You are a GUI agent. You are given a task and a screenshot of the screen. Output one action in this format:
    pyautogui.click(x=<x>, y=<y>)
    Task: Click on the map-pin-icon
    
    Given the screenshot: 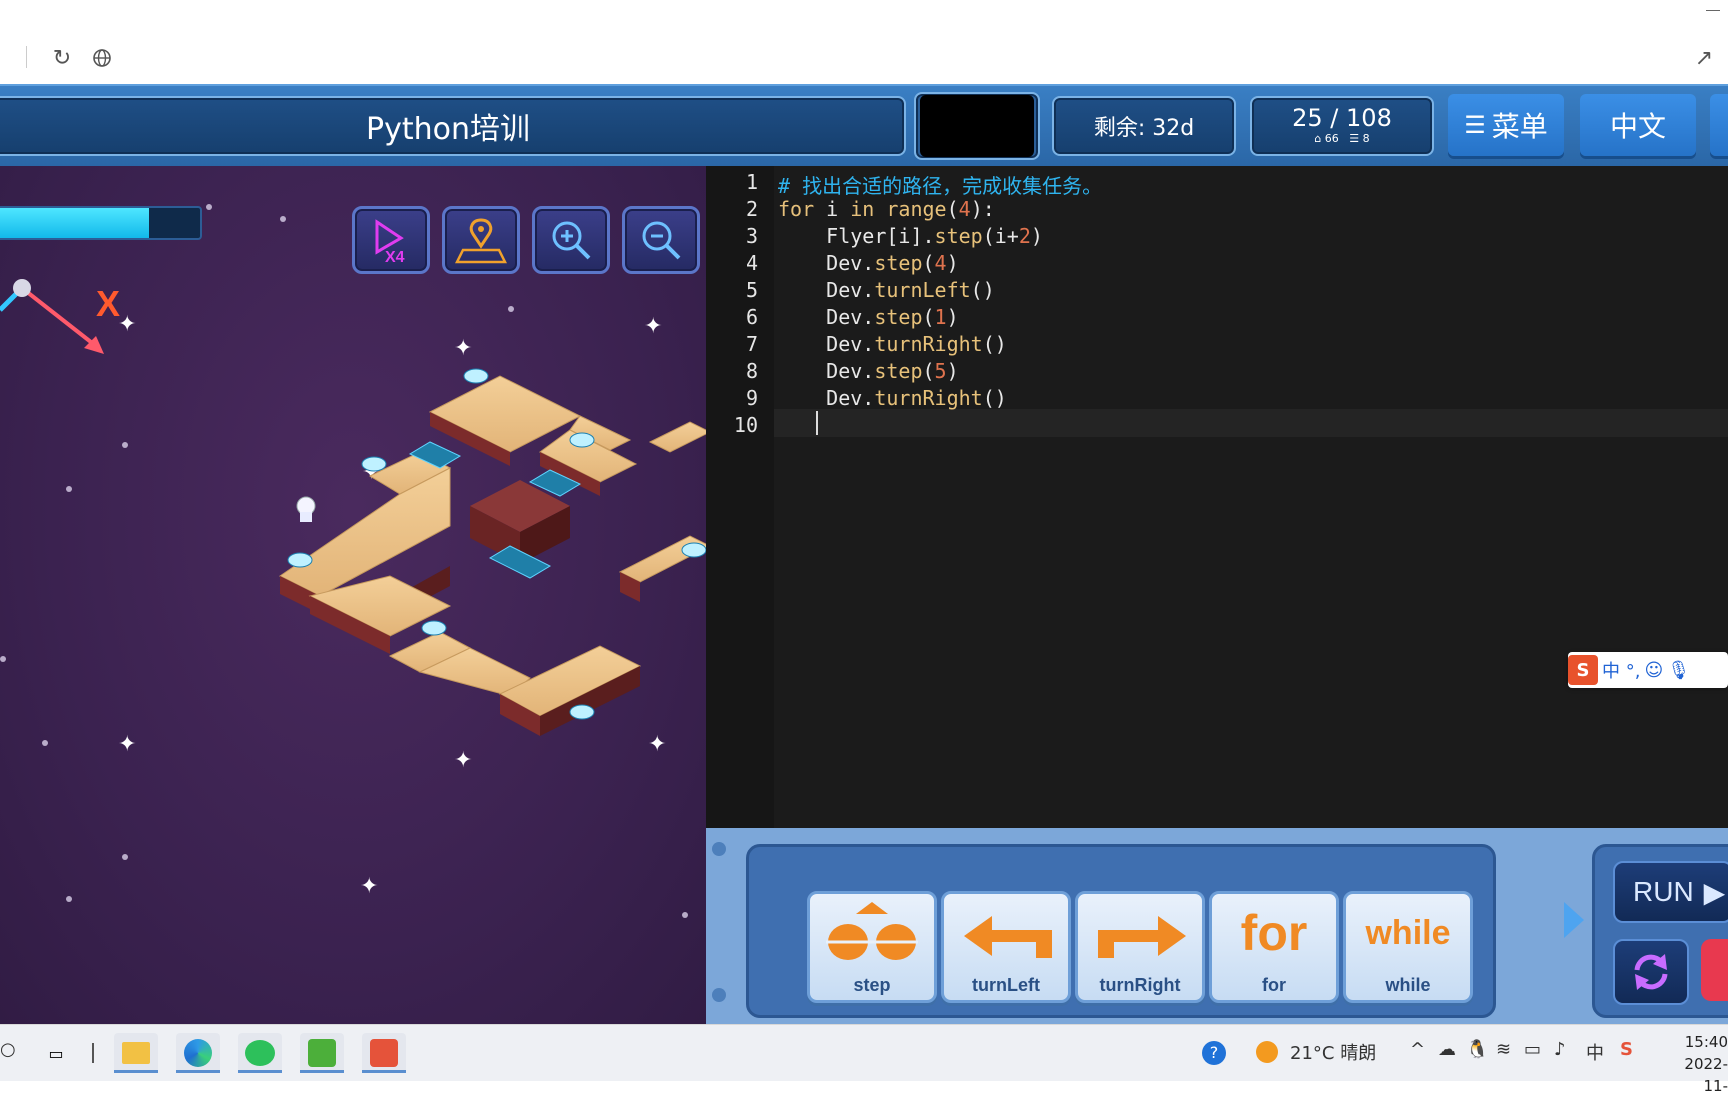 What is the action you would take?
    pyautogui.click(x=481, y=241)
    